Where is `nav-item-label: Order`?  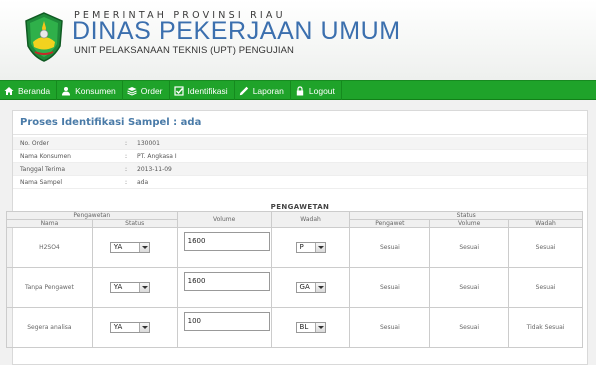
nav-item-label: Order is located at coordinates (151, 90).